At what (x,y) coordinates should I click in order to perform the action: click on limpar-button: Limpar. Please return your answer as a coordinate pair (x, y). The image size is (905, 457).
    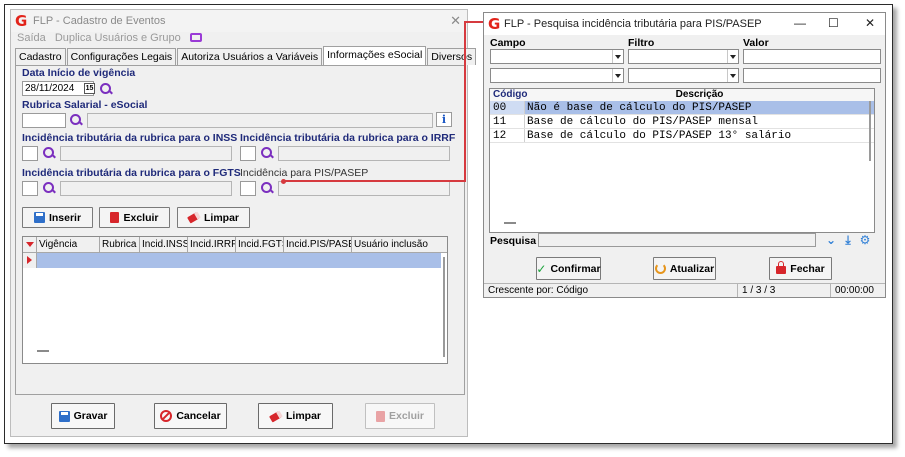
    Looking at the image, I should click on (213, 217).